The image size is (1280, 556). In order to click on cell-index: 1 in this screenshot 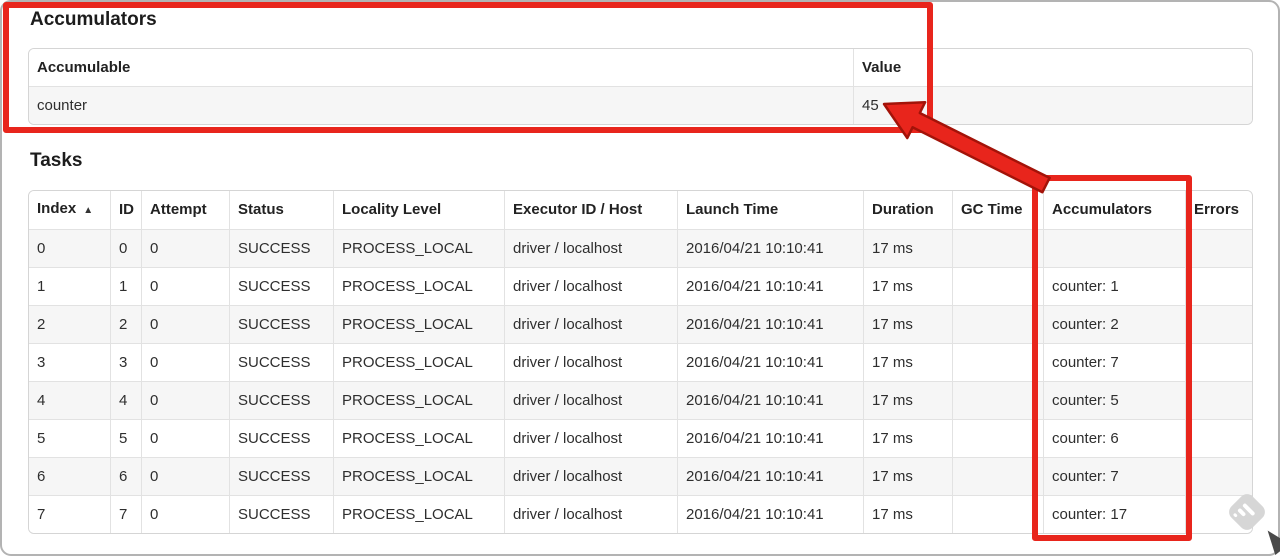, I will do `click(70, 286)`.